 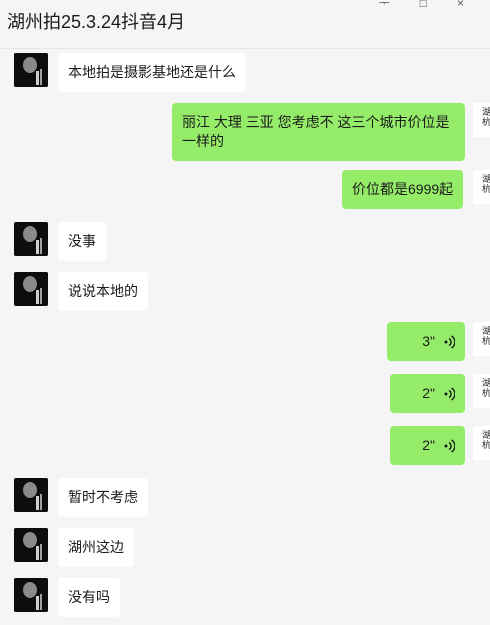 What do you see at coordinates (96, 22) in the screenshot?
I see `chat-title: 湖州拍25.3.24抖音4月` at bounding box center [96, 22].